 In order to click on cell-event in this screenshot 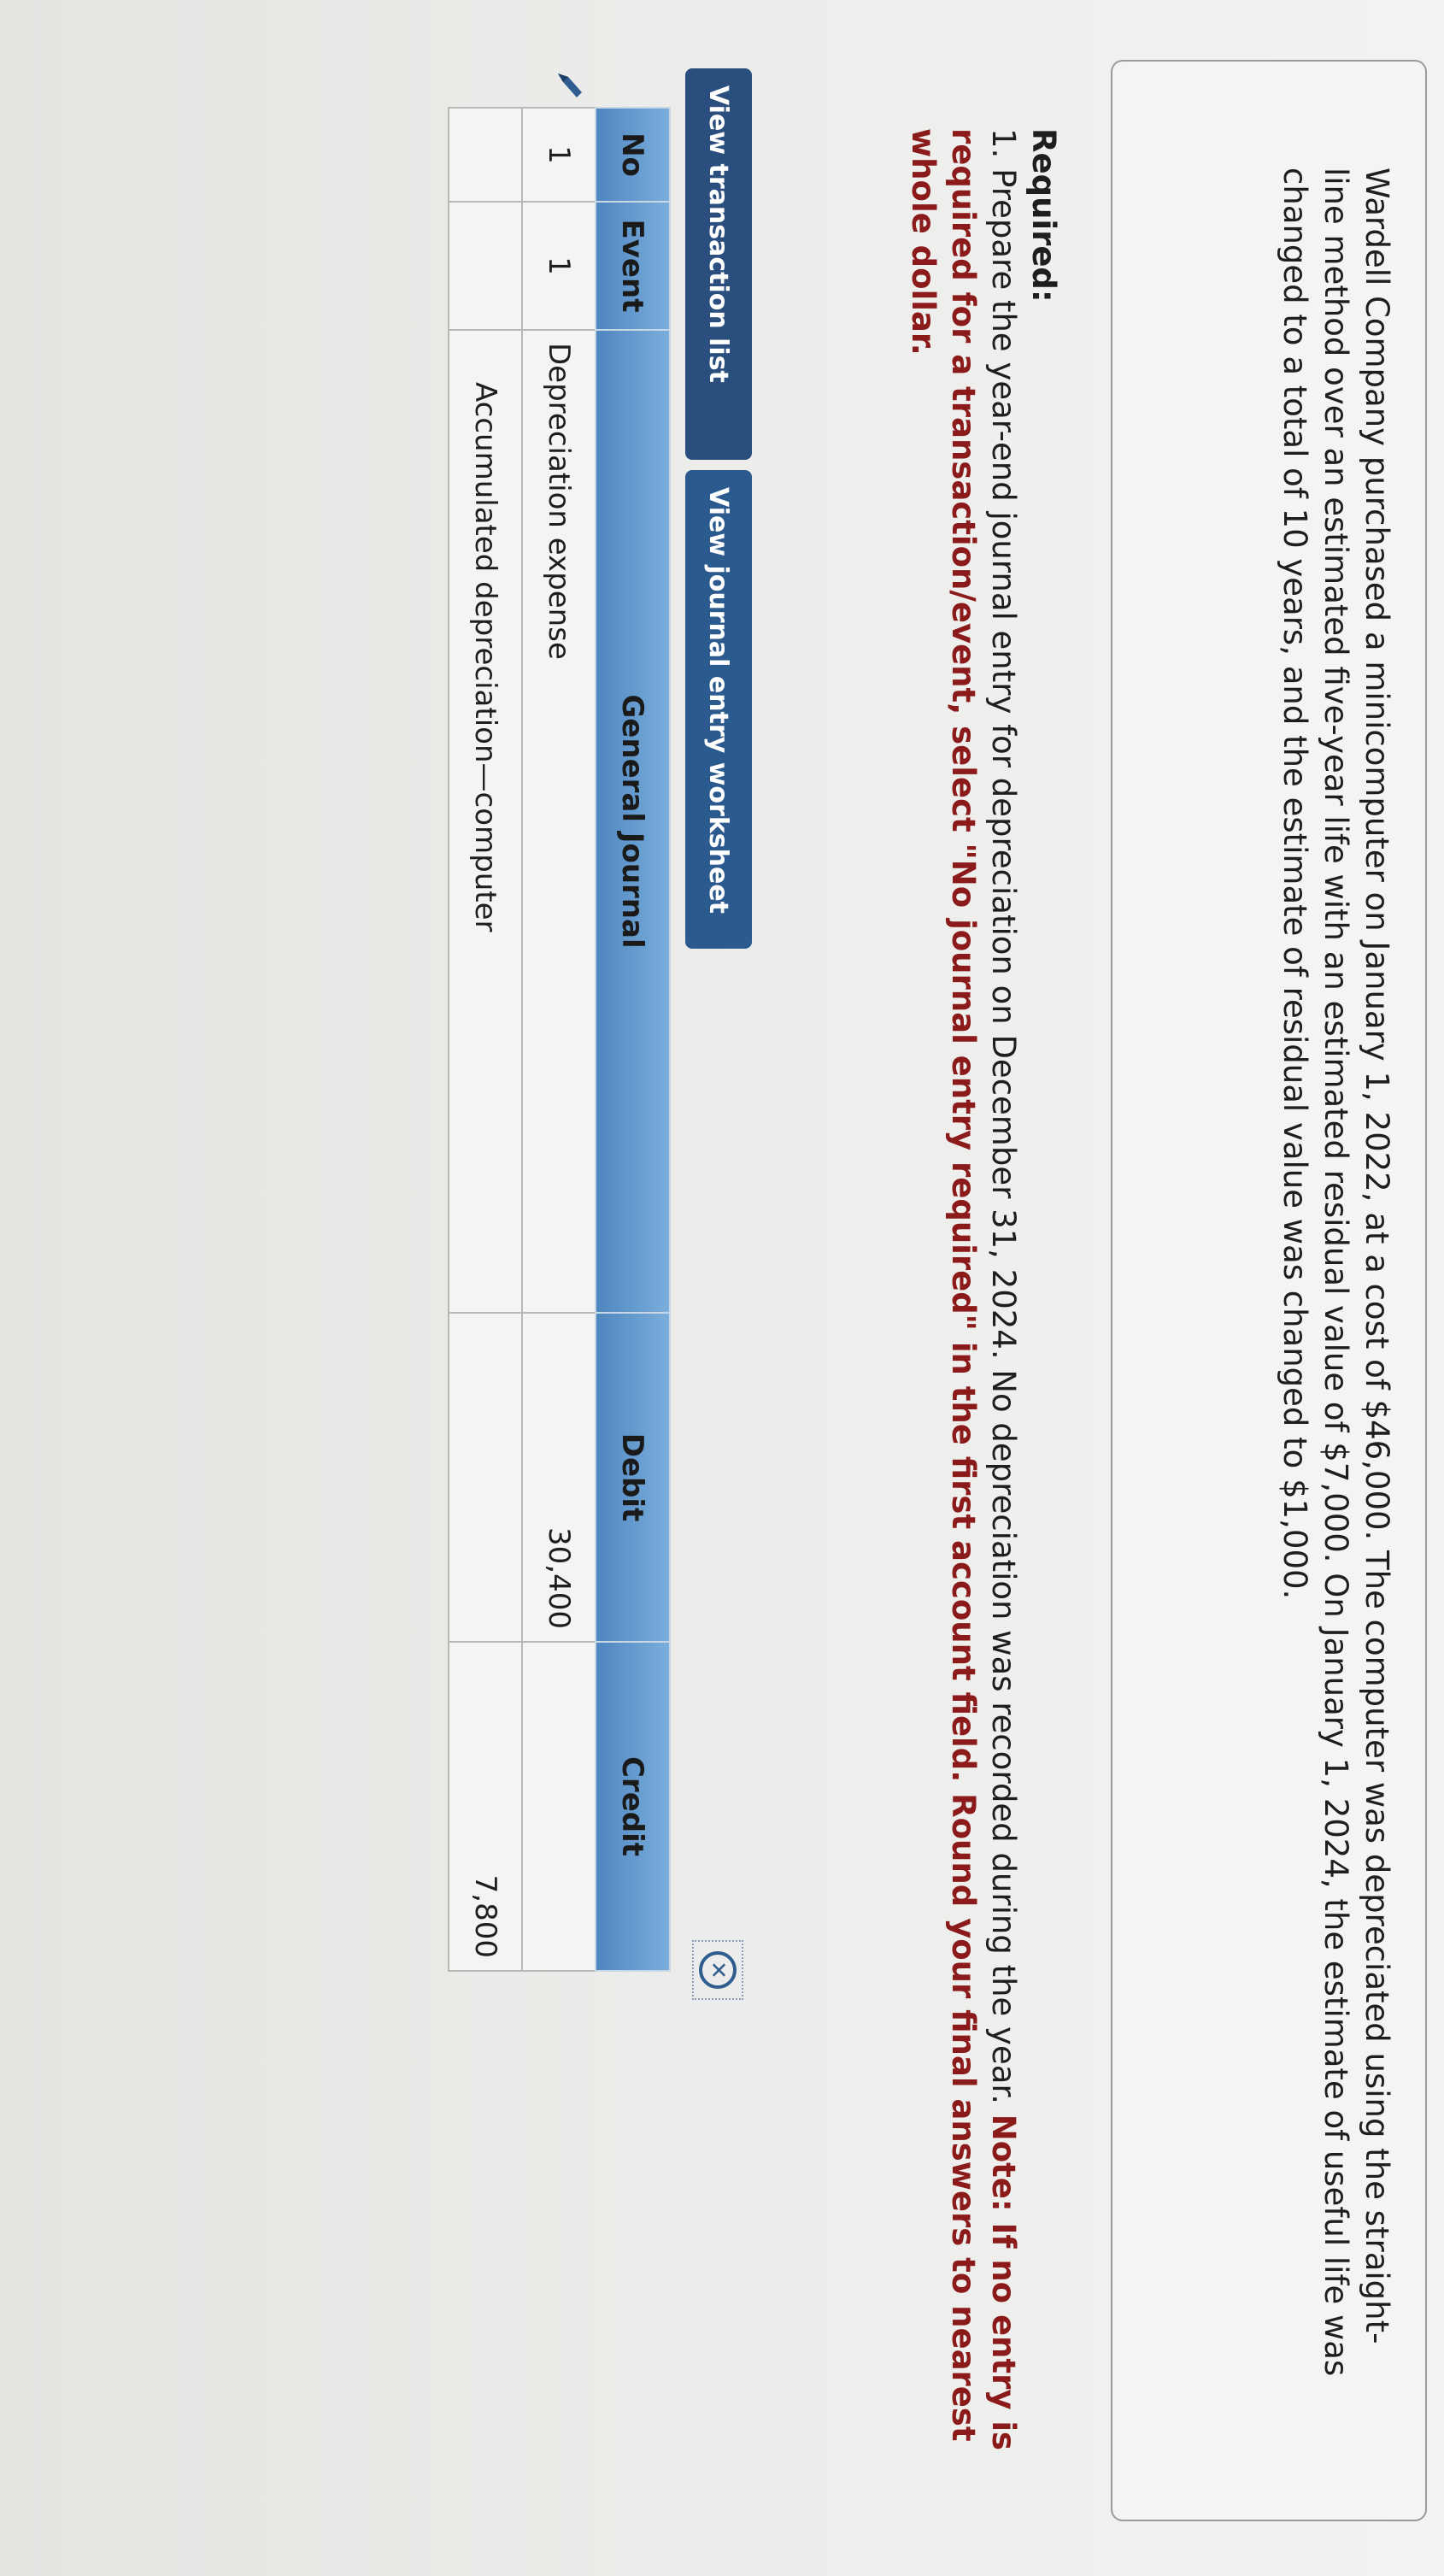, I will do `click(485, 266)`.